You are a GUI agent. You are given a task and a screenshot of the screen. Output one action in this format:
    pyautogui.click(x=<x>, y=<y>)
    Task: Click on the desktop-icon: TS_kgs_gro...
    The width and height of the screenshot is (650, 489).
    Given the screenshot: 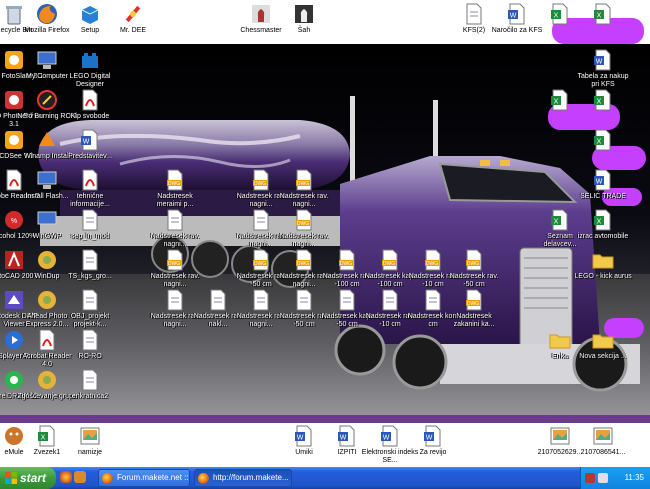 What is the action you would take?
    pyautogui.click(x=90, y=264)
    